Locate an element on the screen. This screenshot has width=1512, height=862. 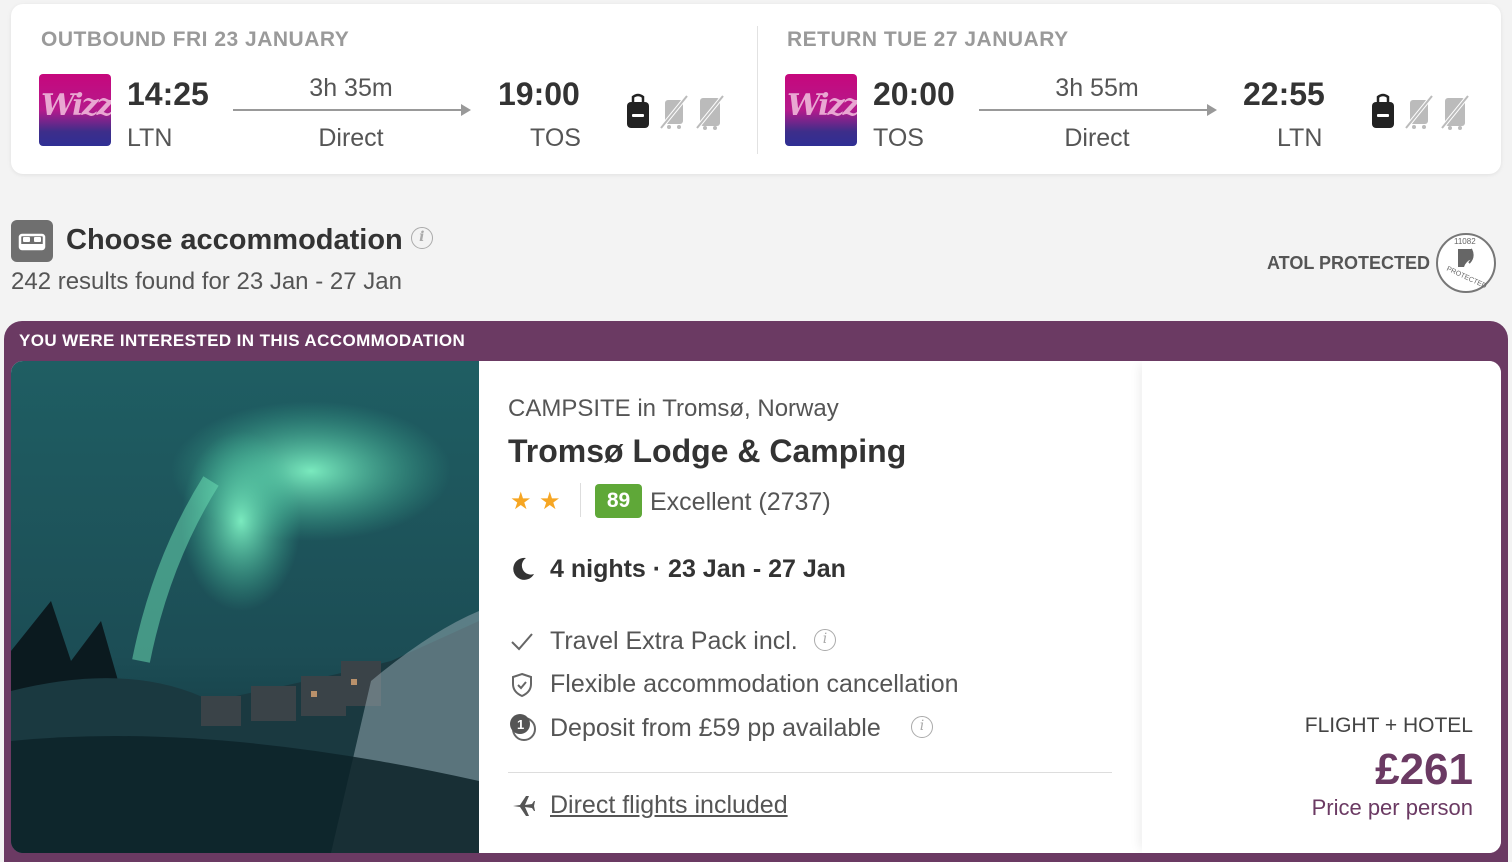
feature-deposit: 1 Deposit from £59 pp available i is located at coordinates (818, 728).